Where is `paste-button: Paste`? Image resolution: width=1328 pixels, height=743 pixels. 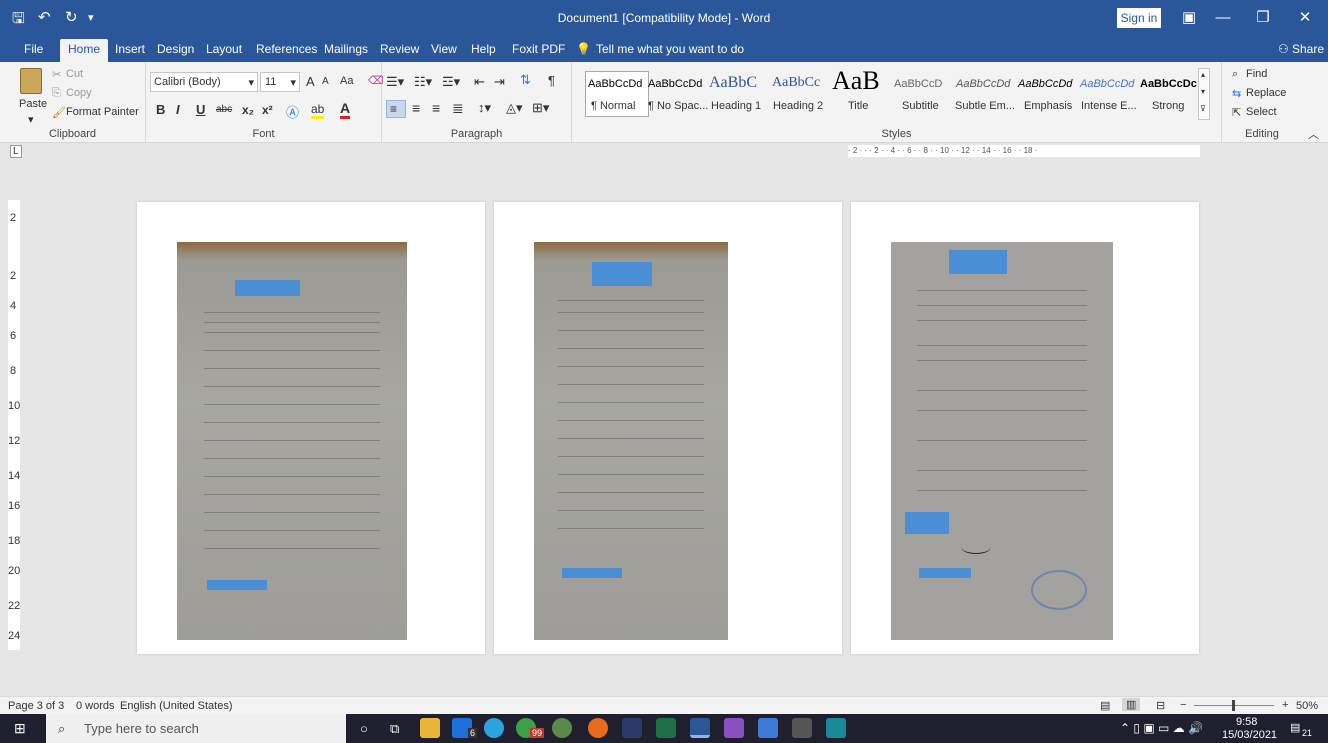
paste-button: Paste is located at coordinates (33, 104).